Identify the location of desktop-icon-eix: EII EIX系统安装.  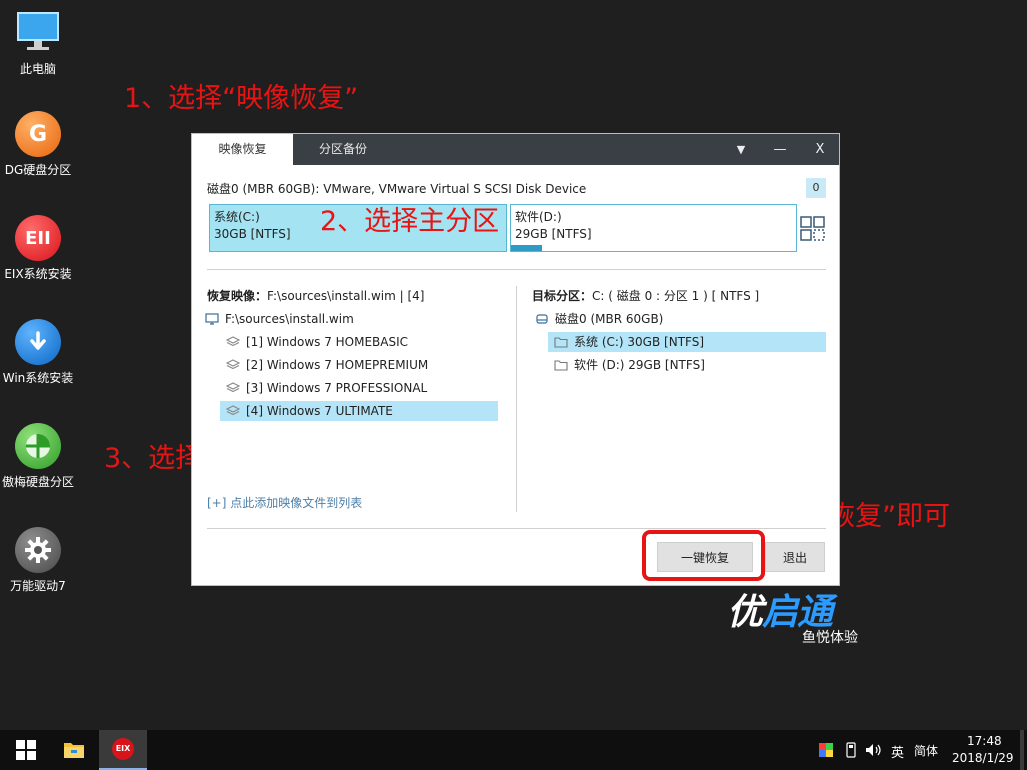
(38, 248).